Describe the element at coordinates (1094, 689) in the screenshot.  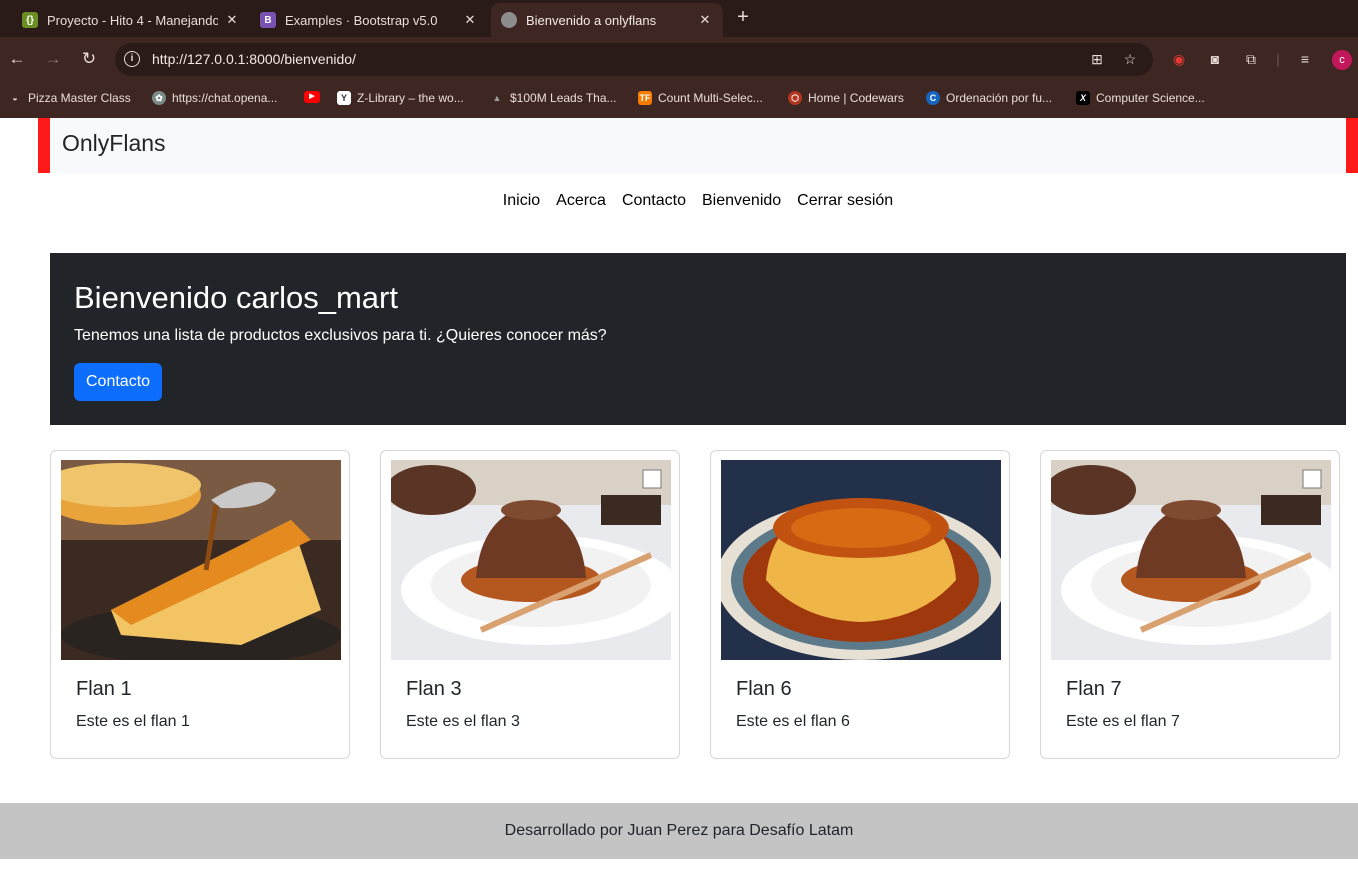
I see `card-title: Flan 7` at that location.